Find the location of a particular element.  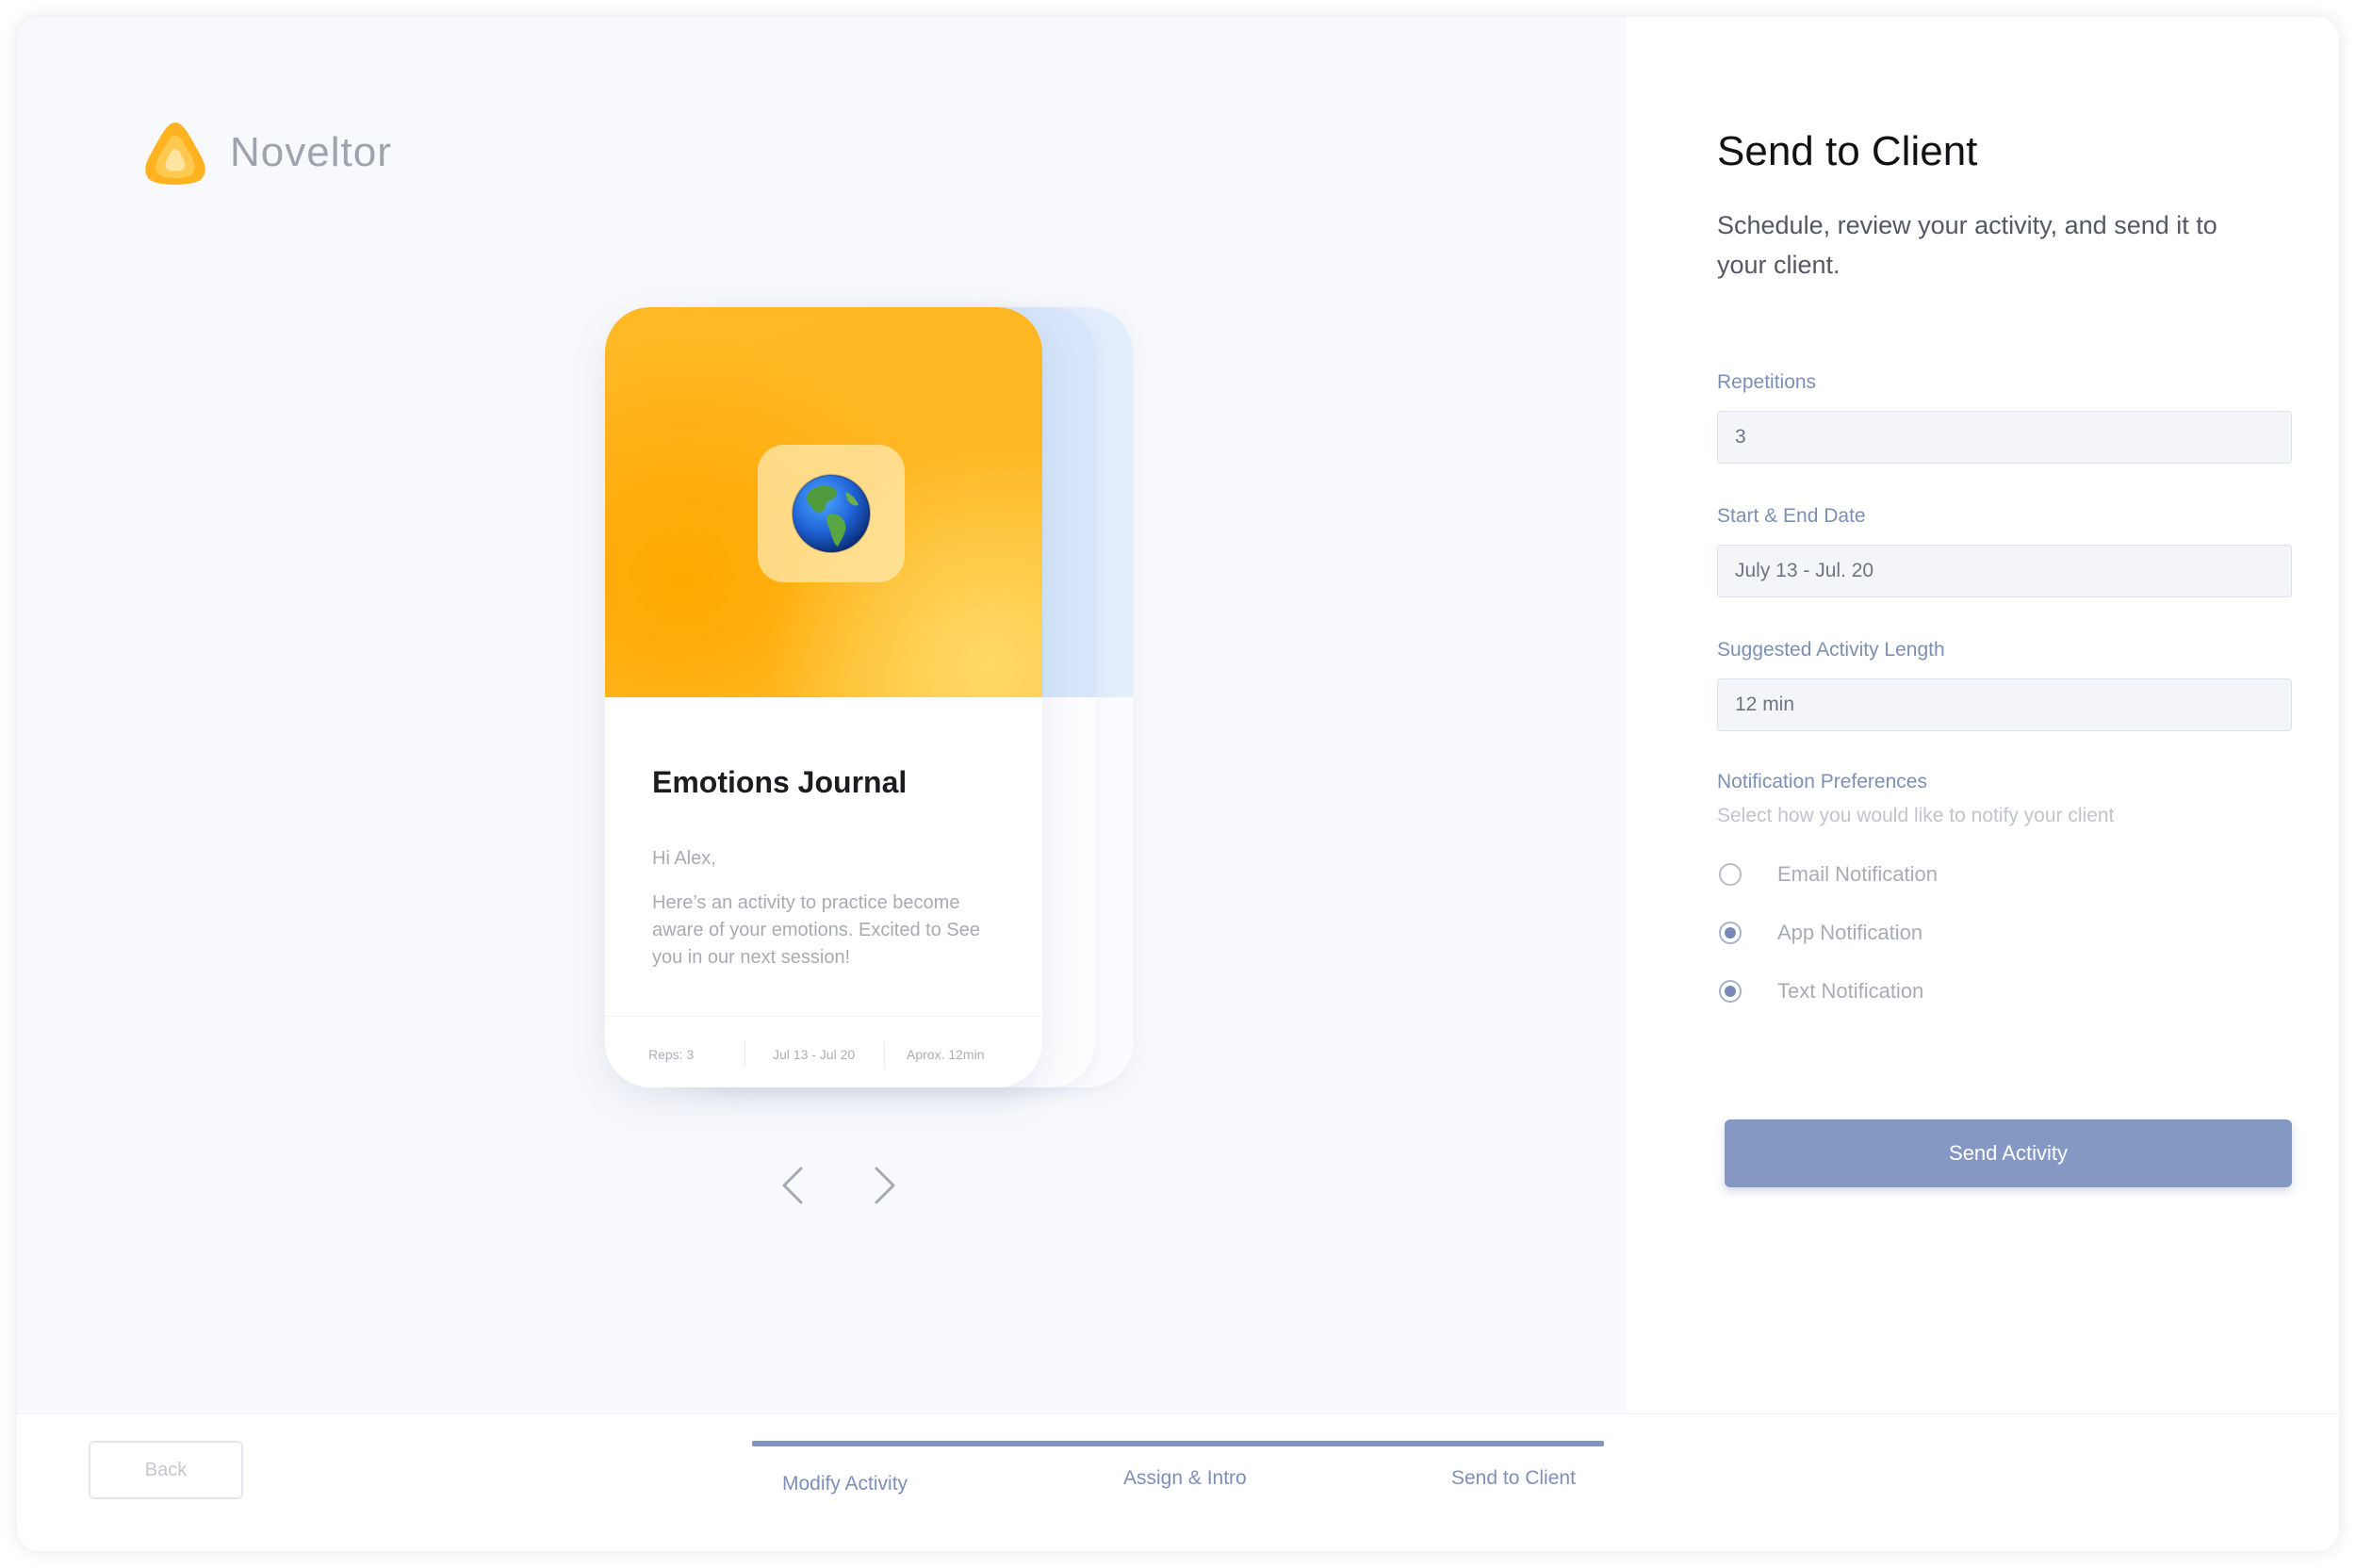

text-notification-radio is located at coordinates (1730, 992).